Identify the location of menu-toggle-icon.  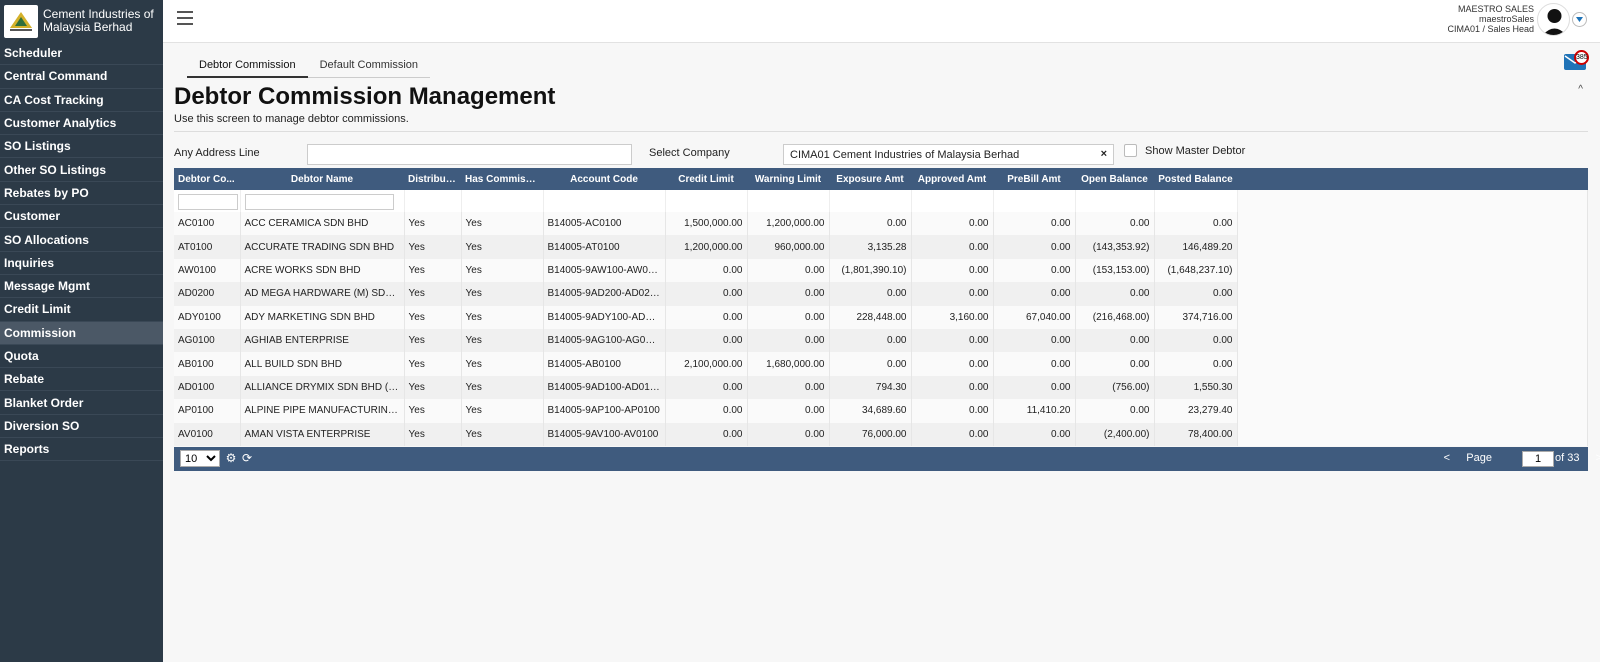
(185, 18).